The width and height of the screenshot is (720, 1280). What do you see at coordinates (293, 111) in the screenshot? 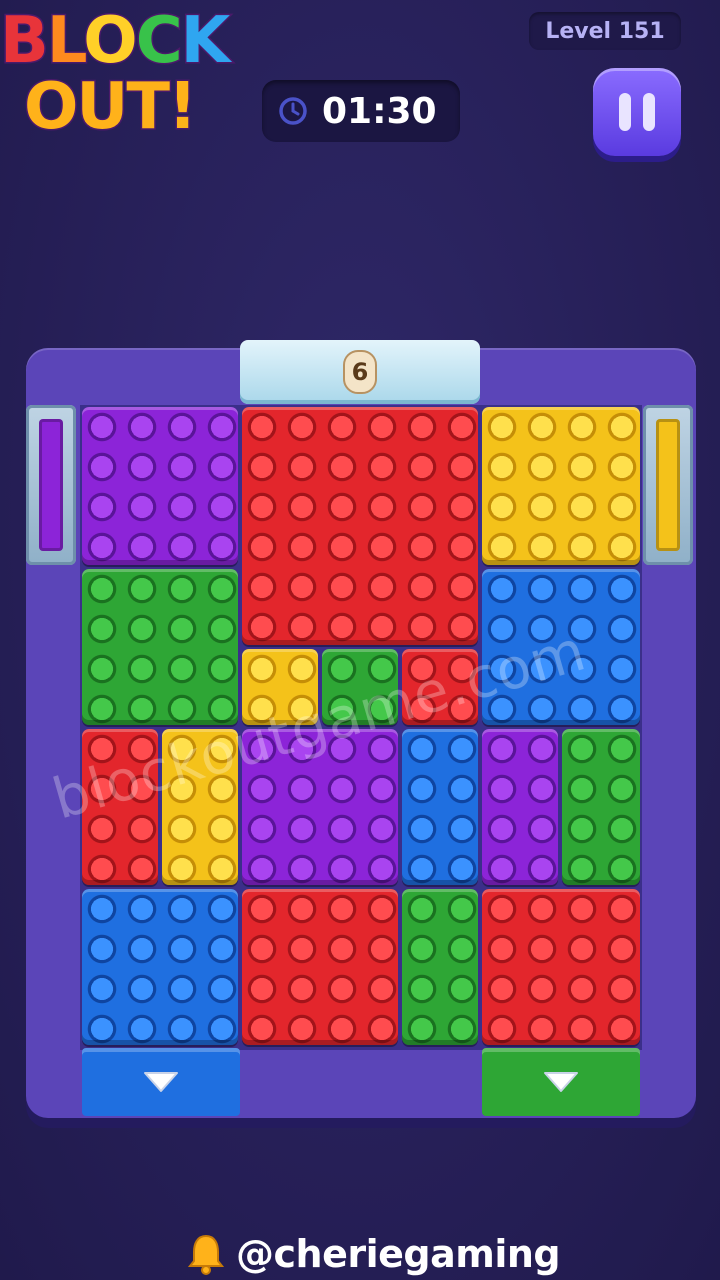
I see `clock-icon` at bounding box center [293, 111].